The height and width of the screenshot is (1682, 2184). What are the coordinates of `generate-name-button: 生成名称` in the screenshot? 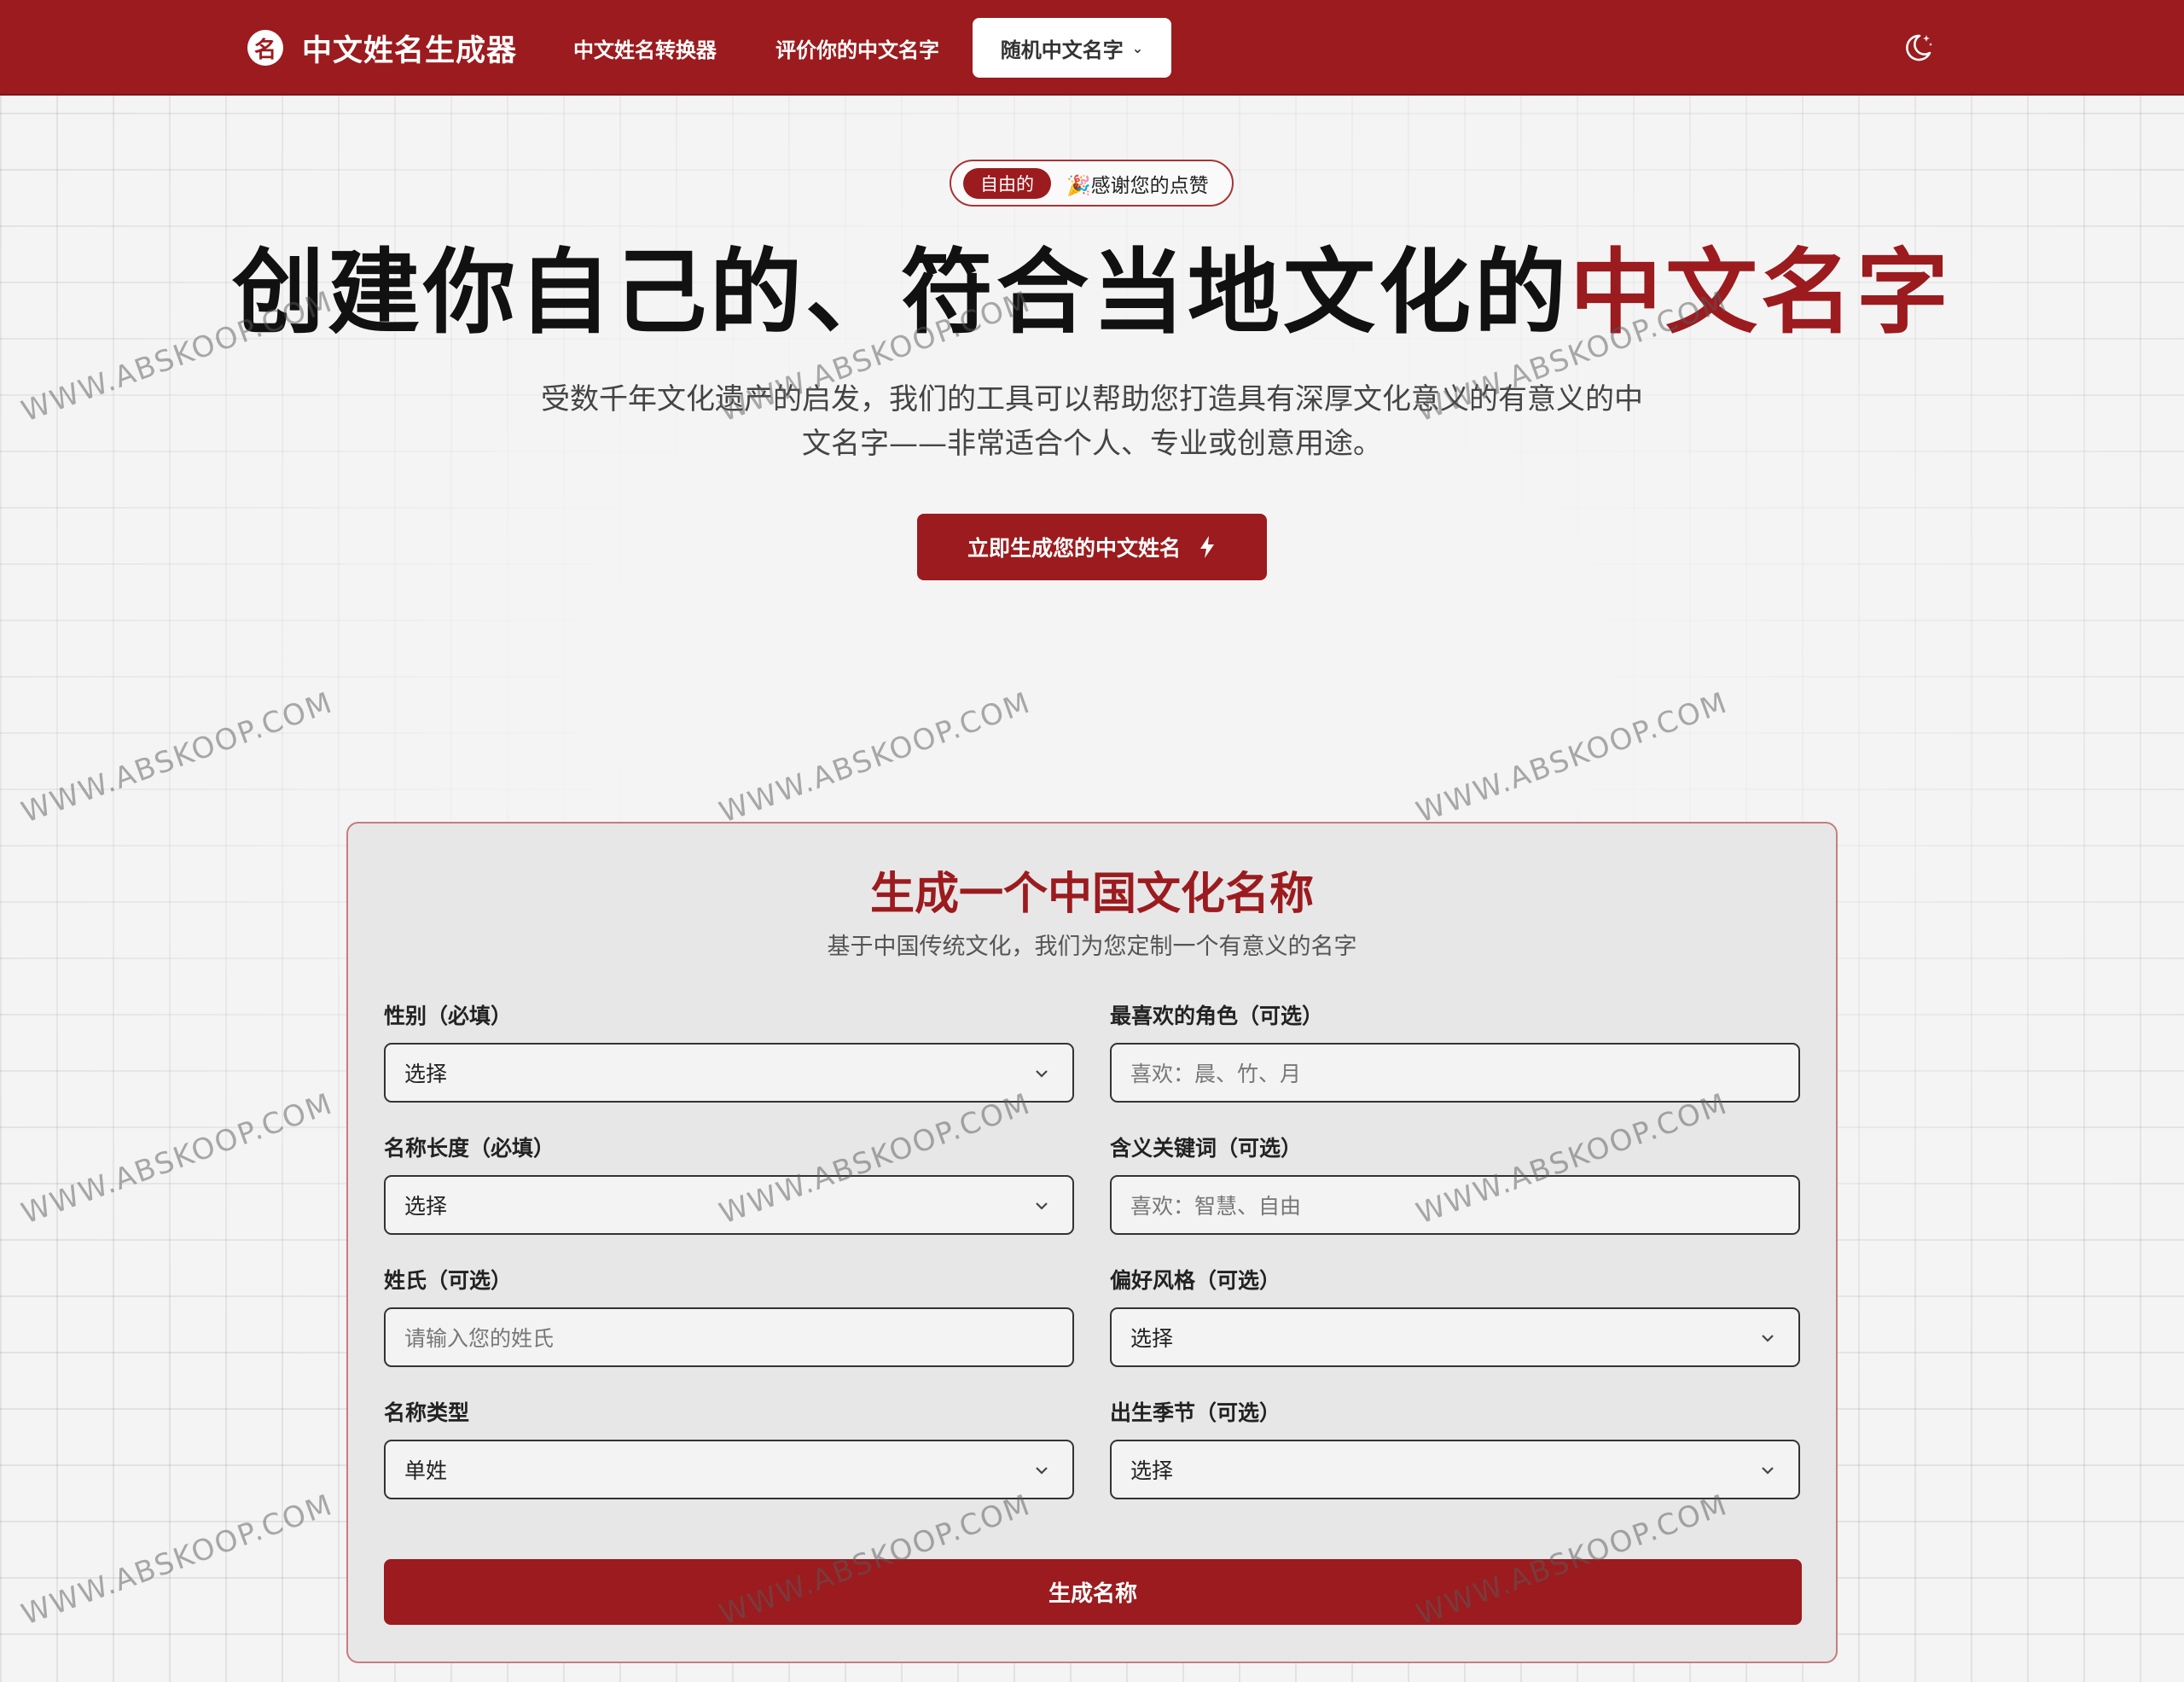 It's located at (1093, 1592).